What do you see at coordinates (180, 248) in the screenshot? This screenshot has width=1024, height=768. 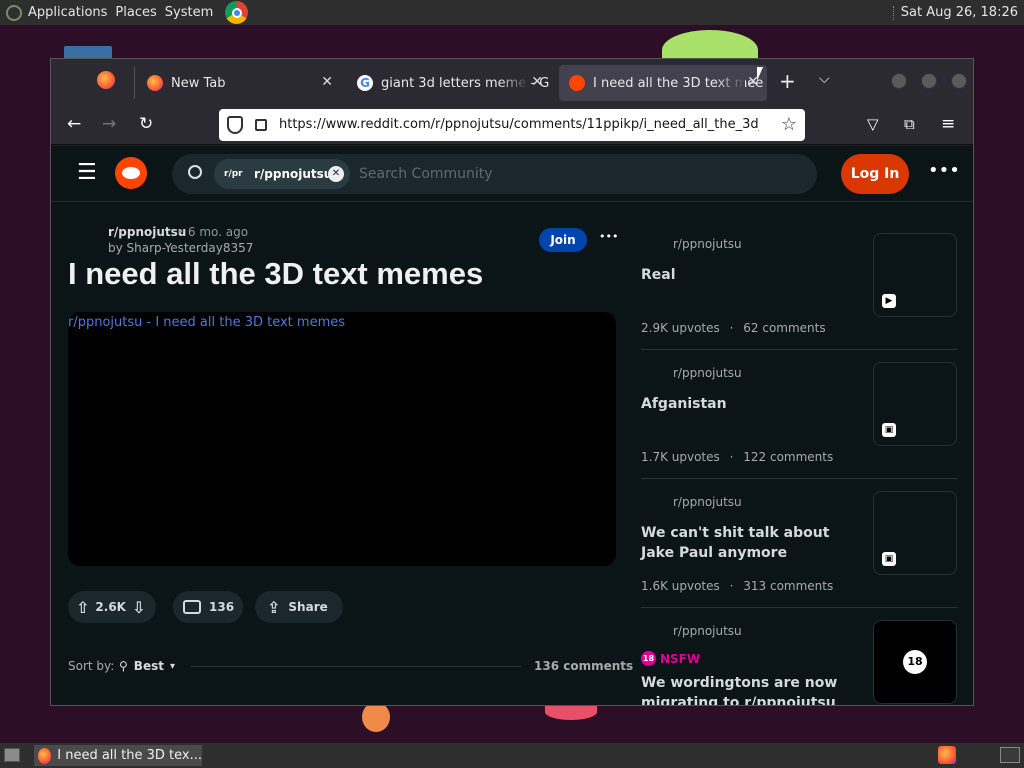 I see `post-author: by Sharp-Yesterday8357` at bounding box center [180, 248].